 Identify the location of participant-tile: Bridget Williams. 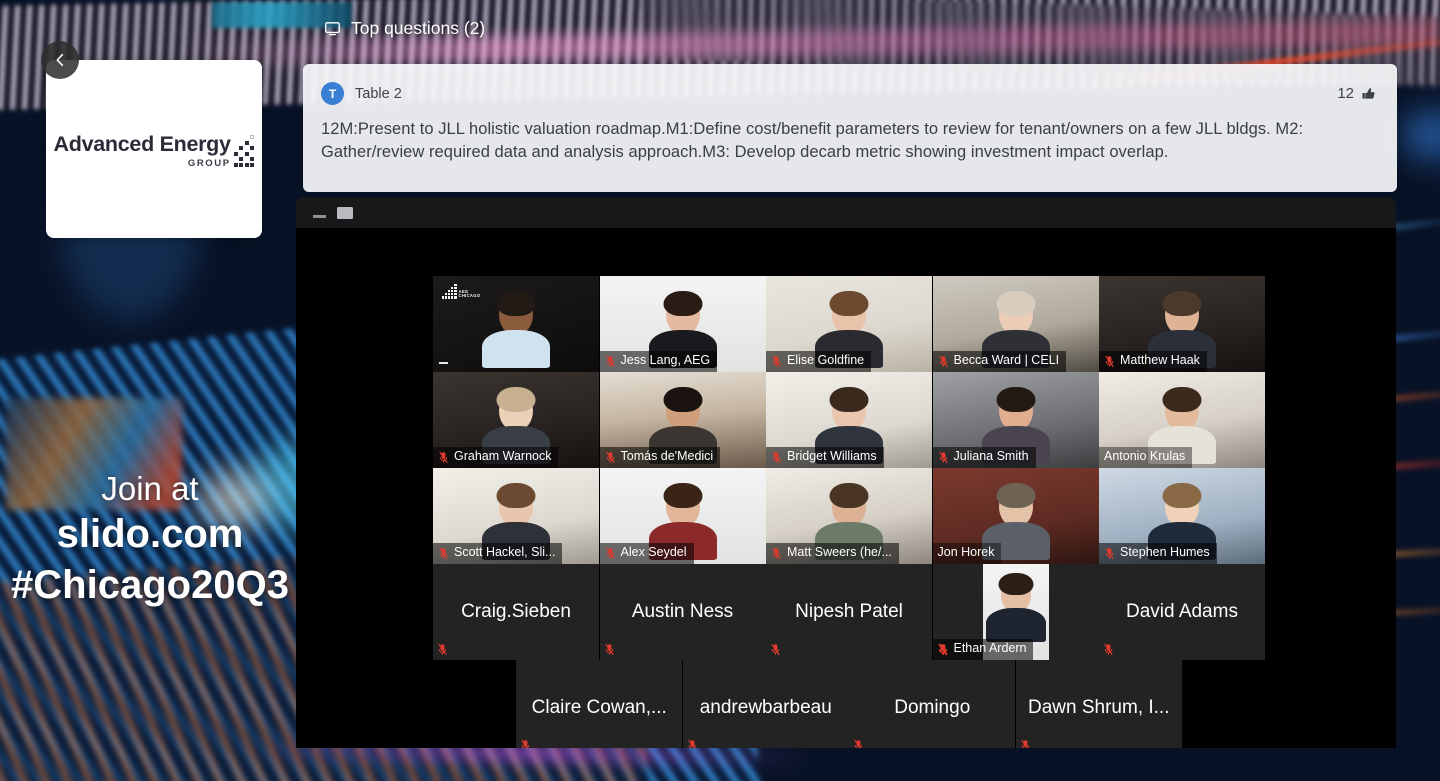
(849, 420).